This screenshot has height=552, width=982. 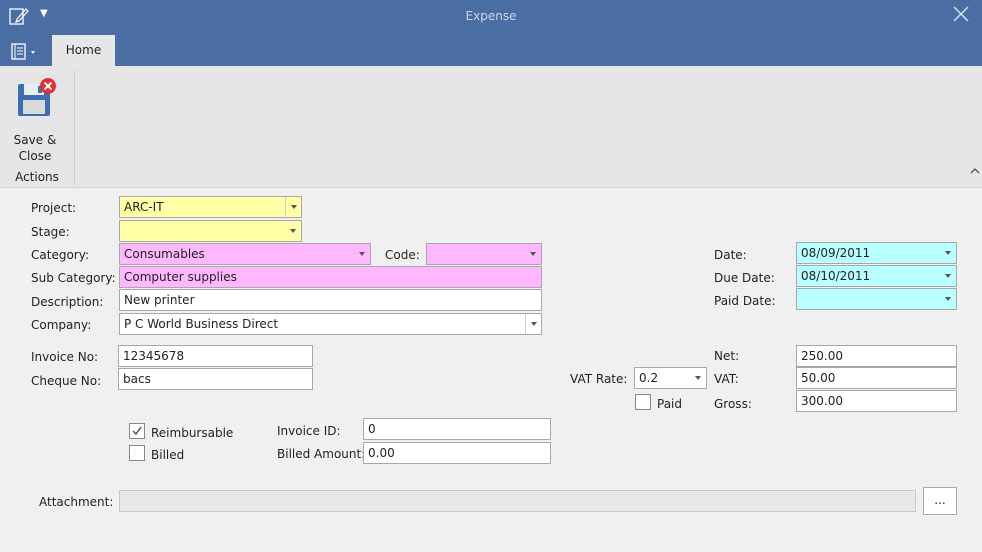 I want to click on billed-amount-label: Billed Amount:, so click(x=321, y=454).